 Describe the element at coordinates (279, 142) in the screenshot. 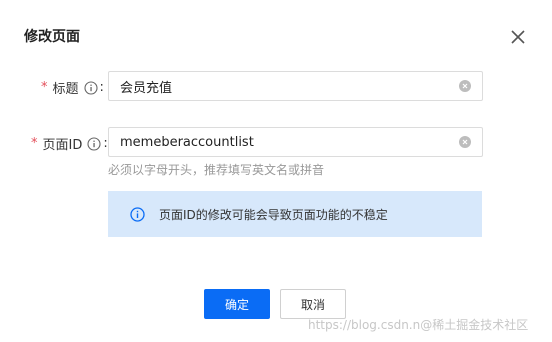

I see `page-id-input` at that location.